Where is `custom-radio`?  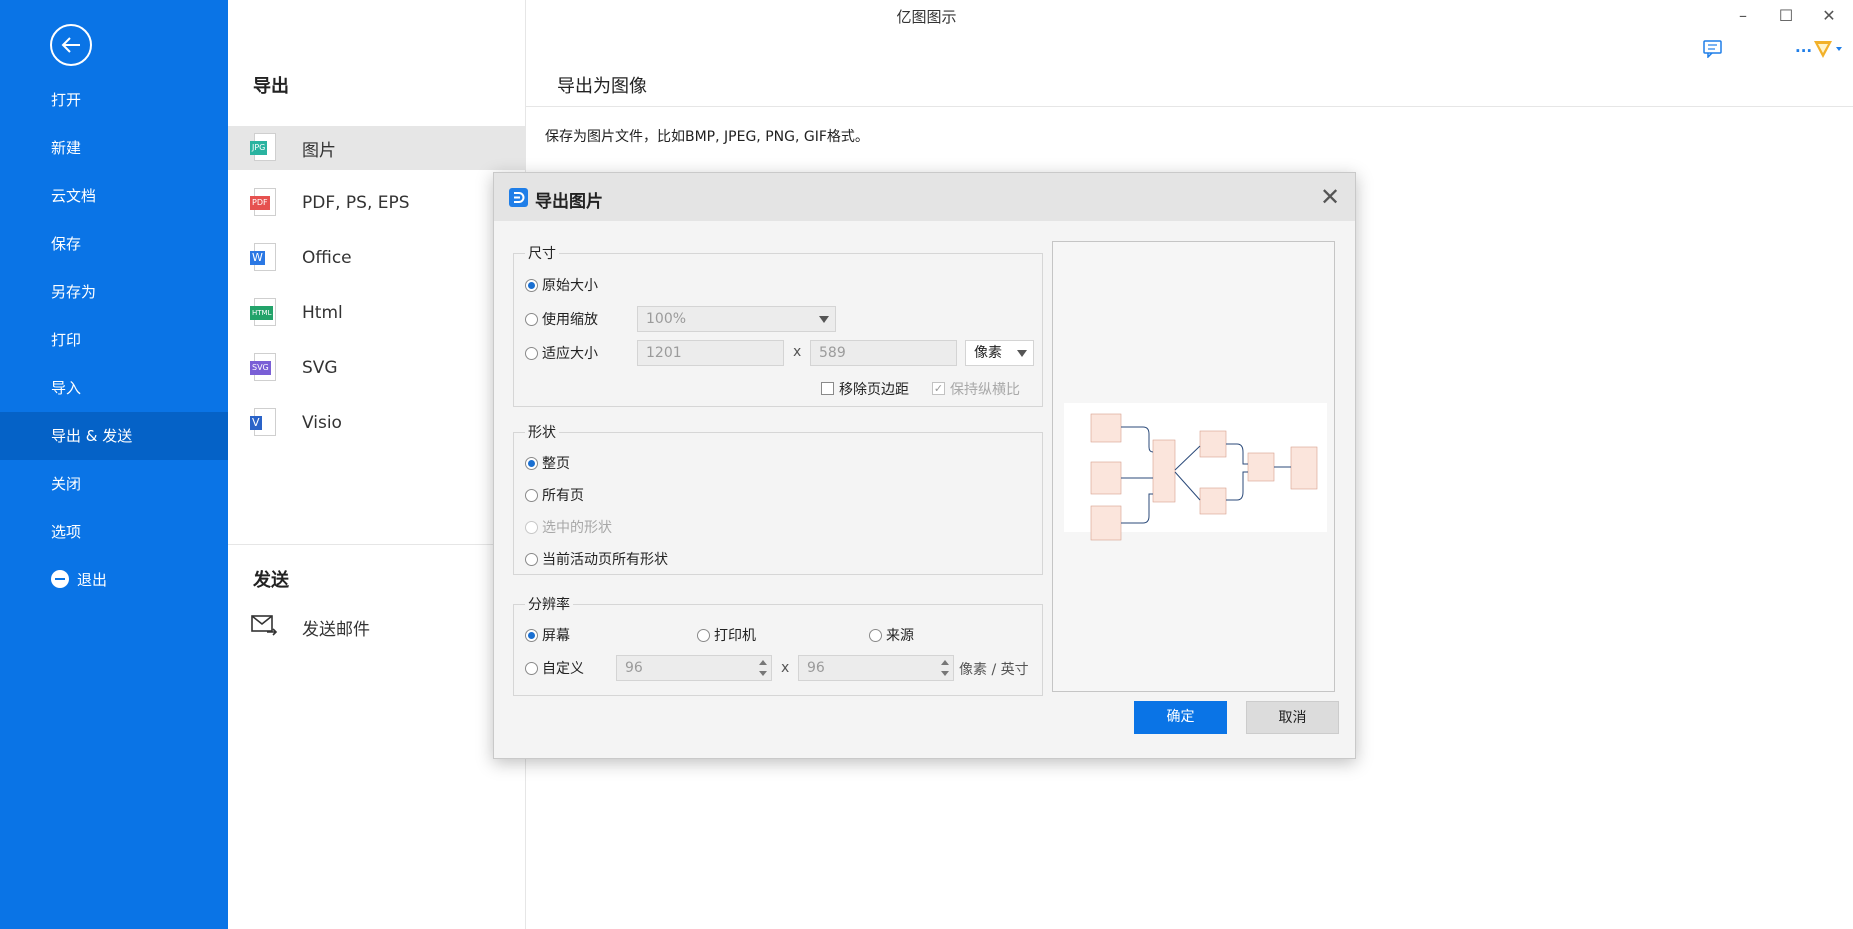
custom-radio is located at coordinates (531, 668).